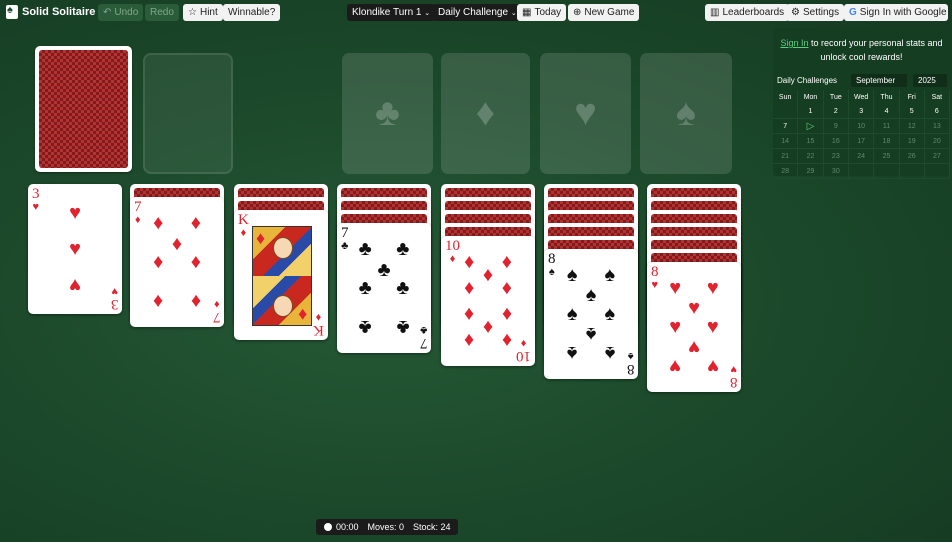  I want to click on today-button: ▦ Today, so click(542, 12).